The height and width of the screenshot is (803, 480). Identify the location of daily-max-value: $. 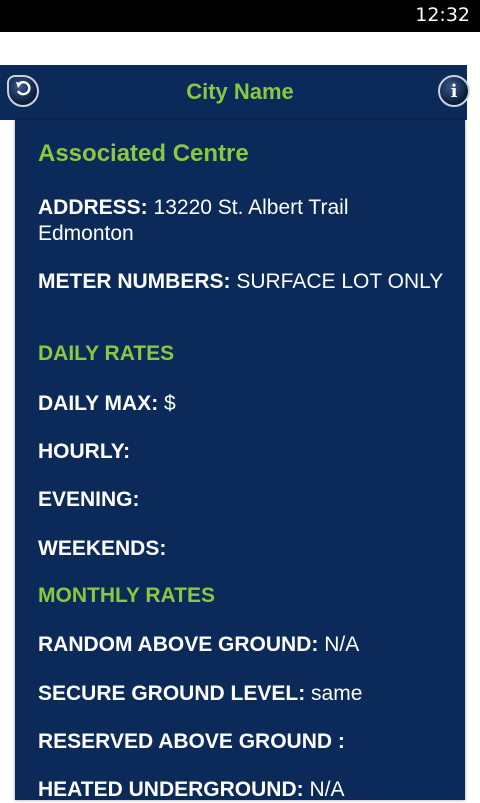
(170, 403).